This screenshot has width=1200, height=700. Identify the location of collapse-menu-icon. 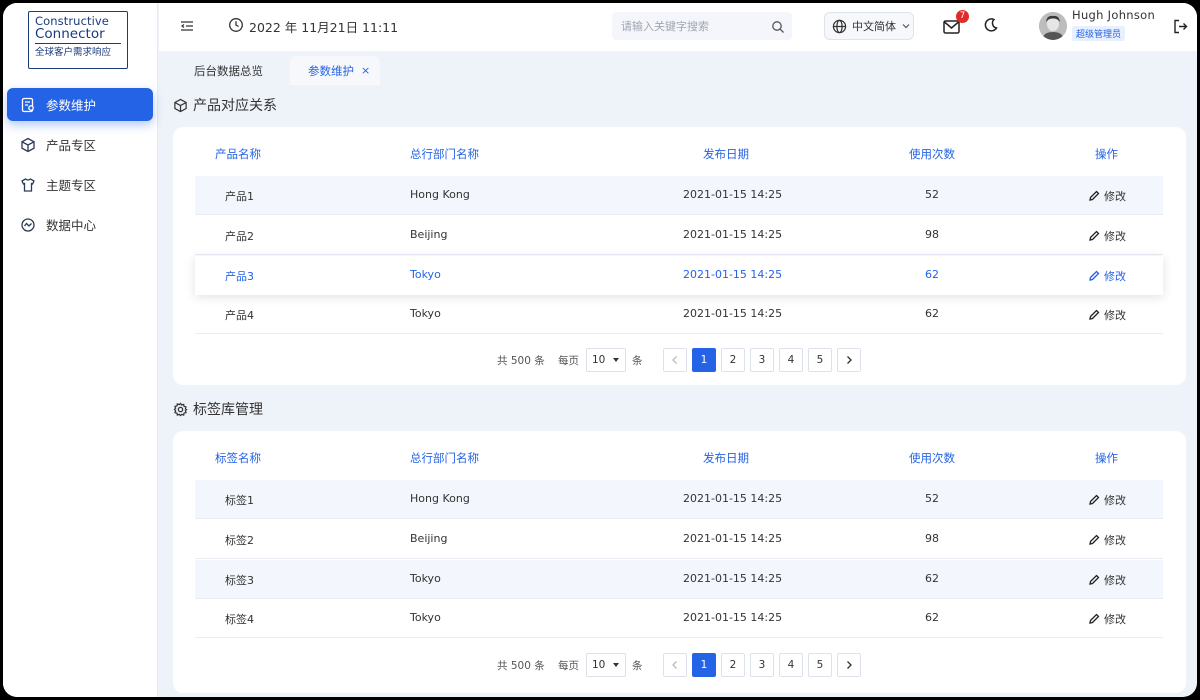
(187, 26).